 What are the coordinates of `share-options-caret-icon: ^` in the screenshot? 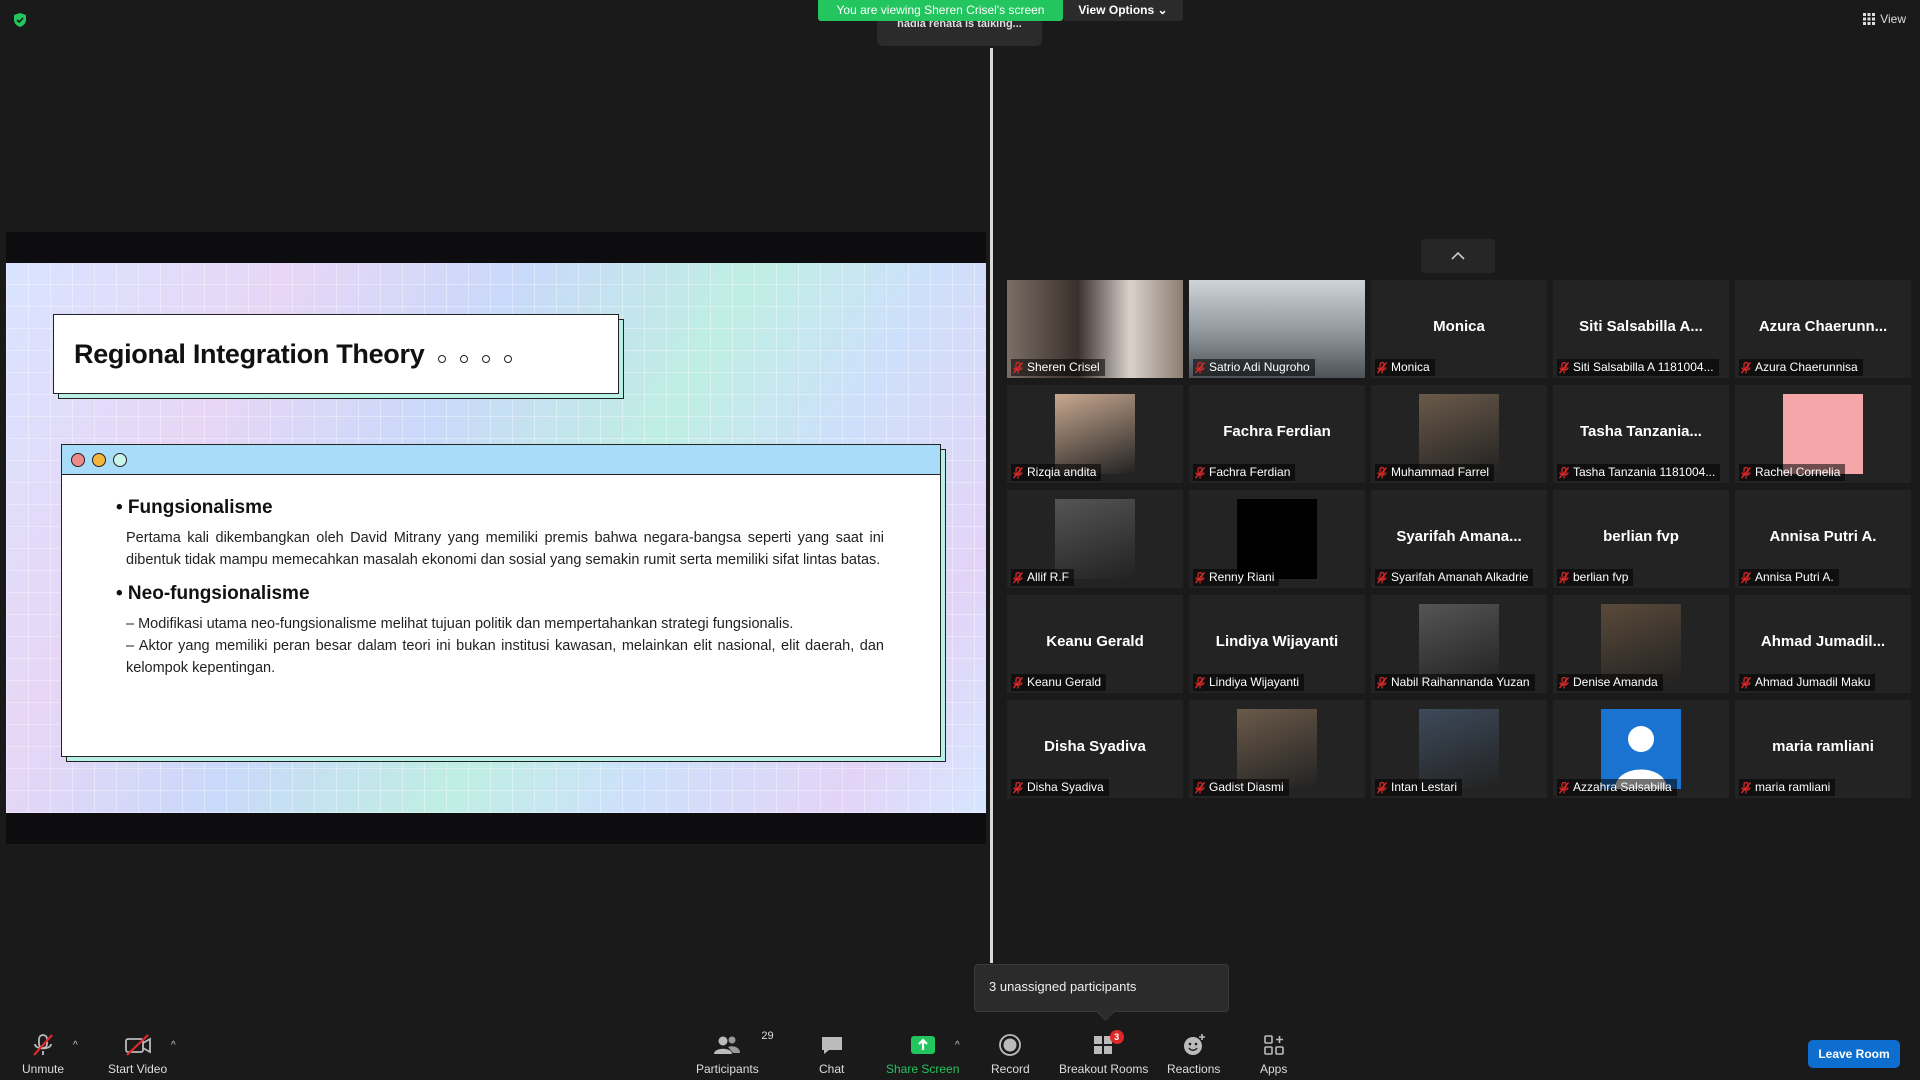 It's located at (957, 1045).